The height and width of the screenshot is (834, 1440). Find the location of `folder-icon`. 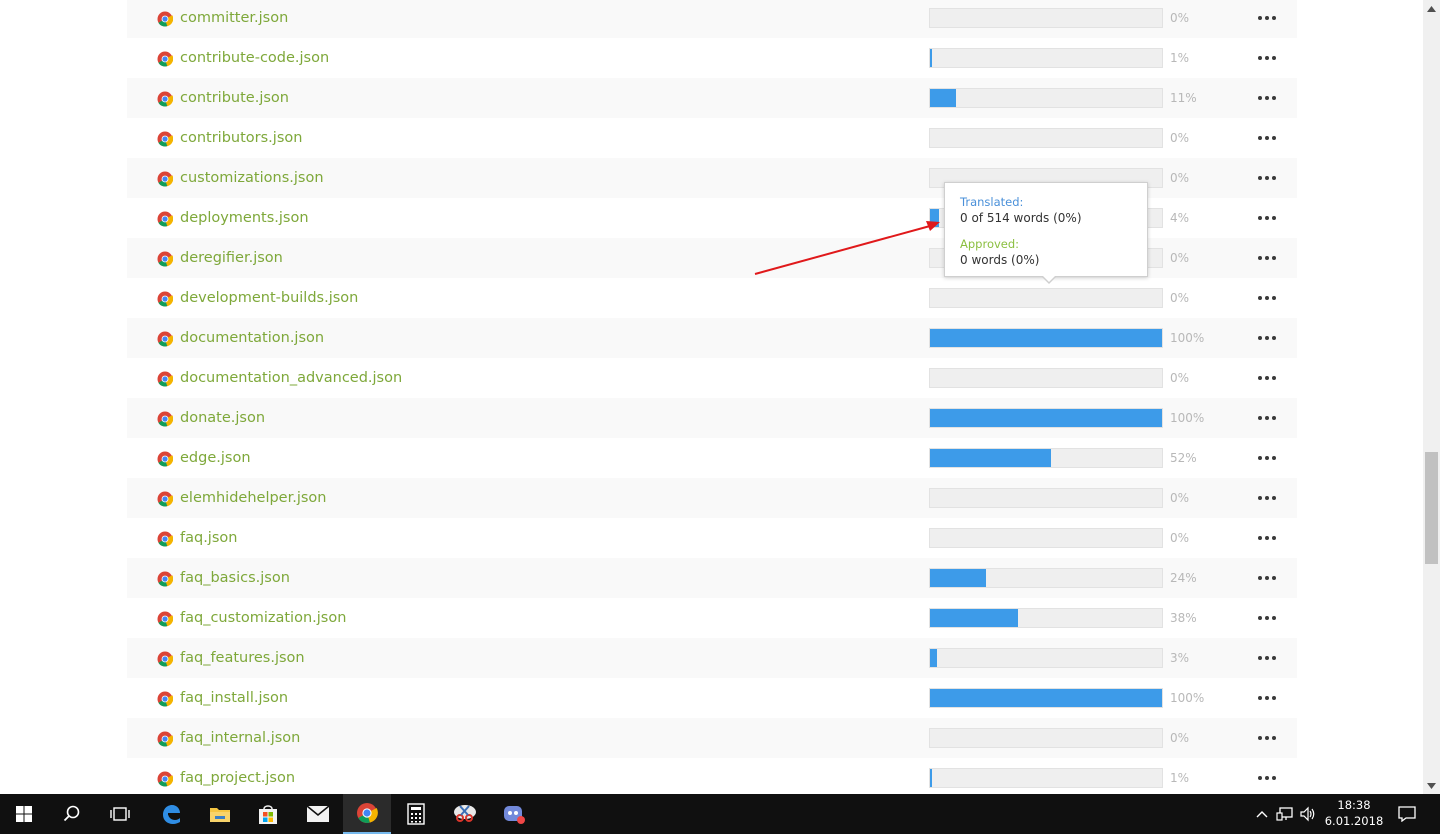

folder-icon is located at coordinates (220, 815).